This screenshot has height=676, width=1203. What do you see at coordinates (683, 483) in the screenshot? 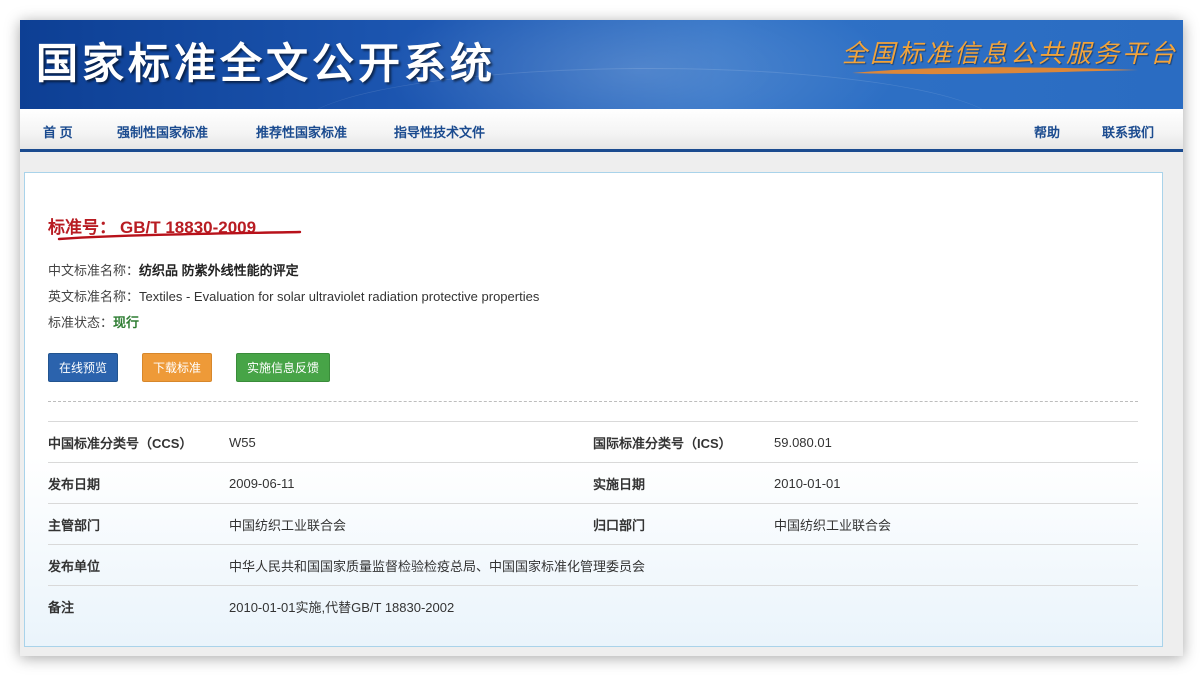
I see `impl-date-label: 实施日期` at bounding box center [683, 483].